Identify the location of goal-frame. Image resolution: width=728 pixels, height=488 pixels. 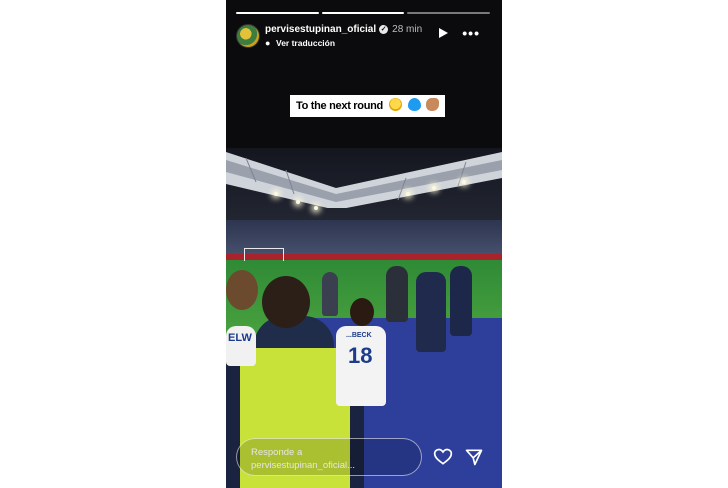
(264, 254).